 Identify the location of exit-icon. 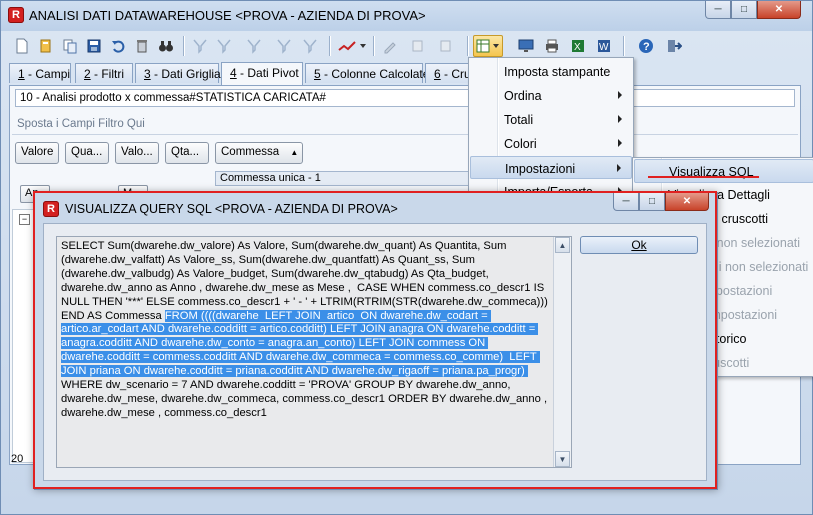
(674, 46).